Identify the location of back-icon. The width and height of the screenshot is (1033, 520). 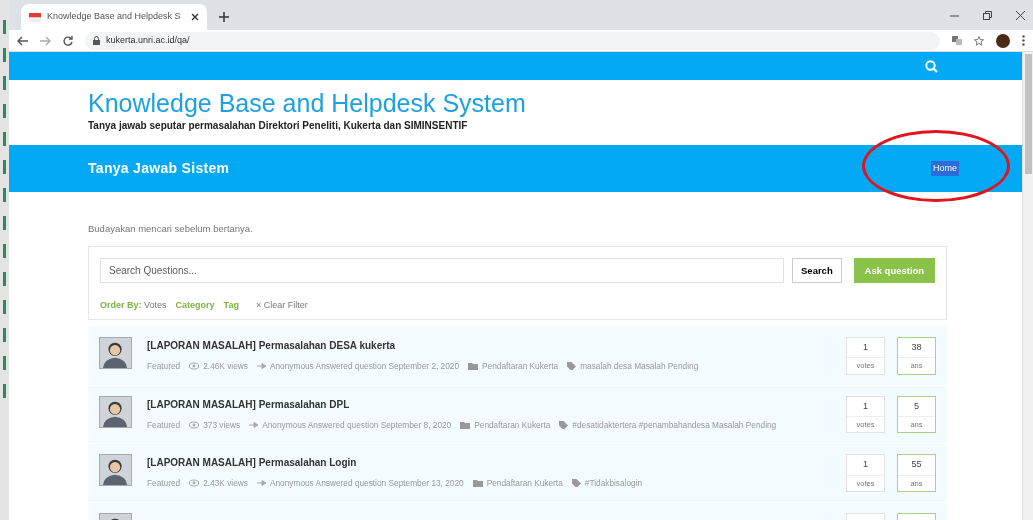
(22, 40).